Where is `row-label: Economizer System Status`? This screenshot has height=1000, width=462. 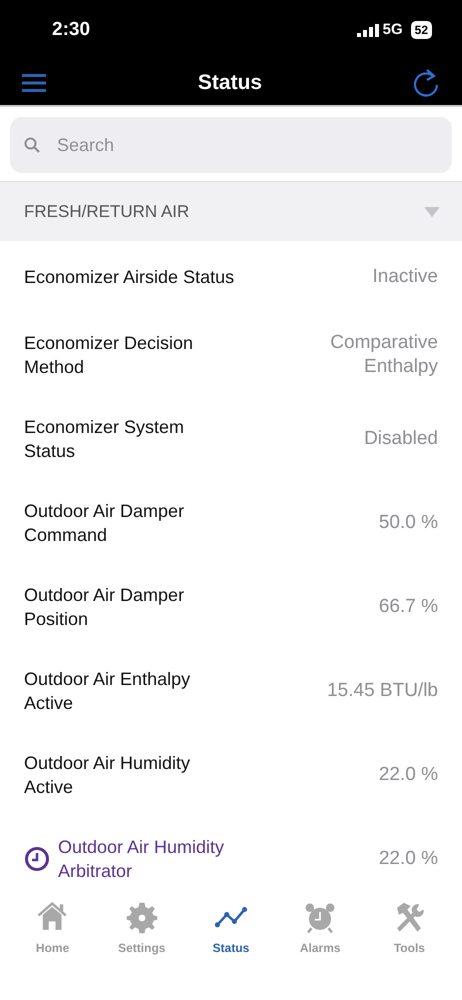 row-label: Economizer System Status is located at coordinates (105, 439).